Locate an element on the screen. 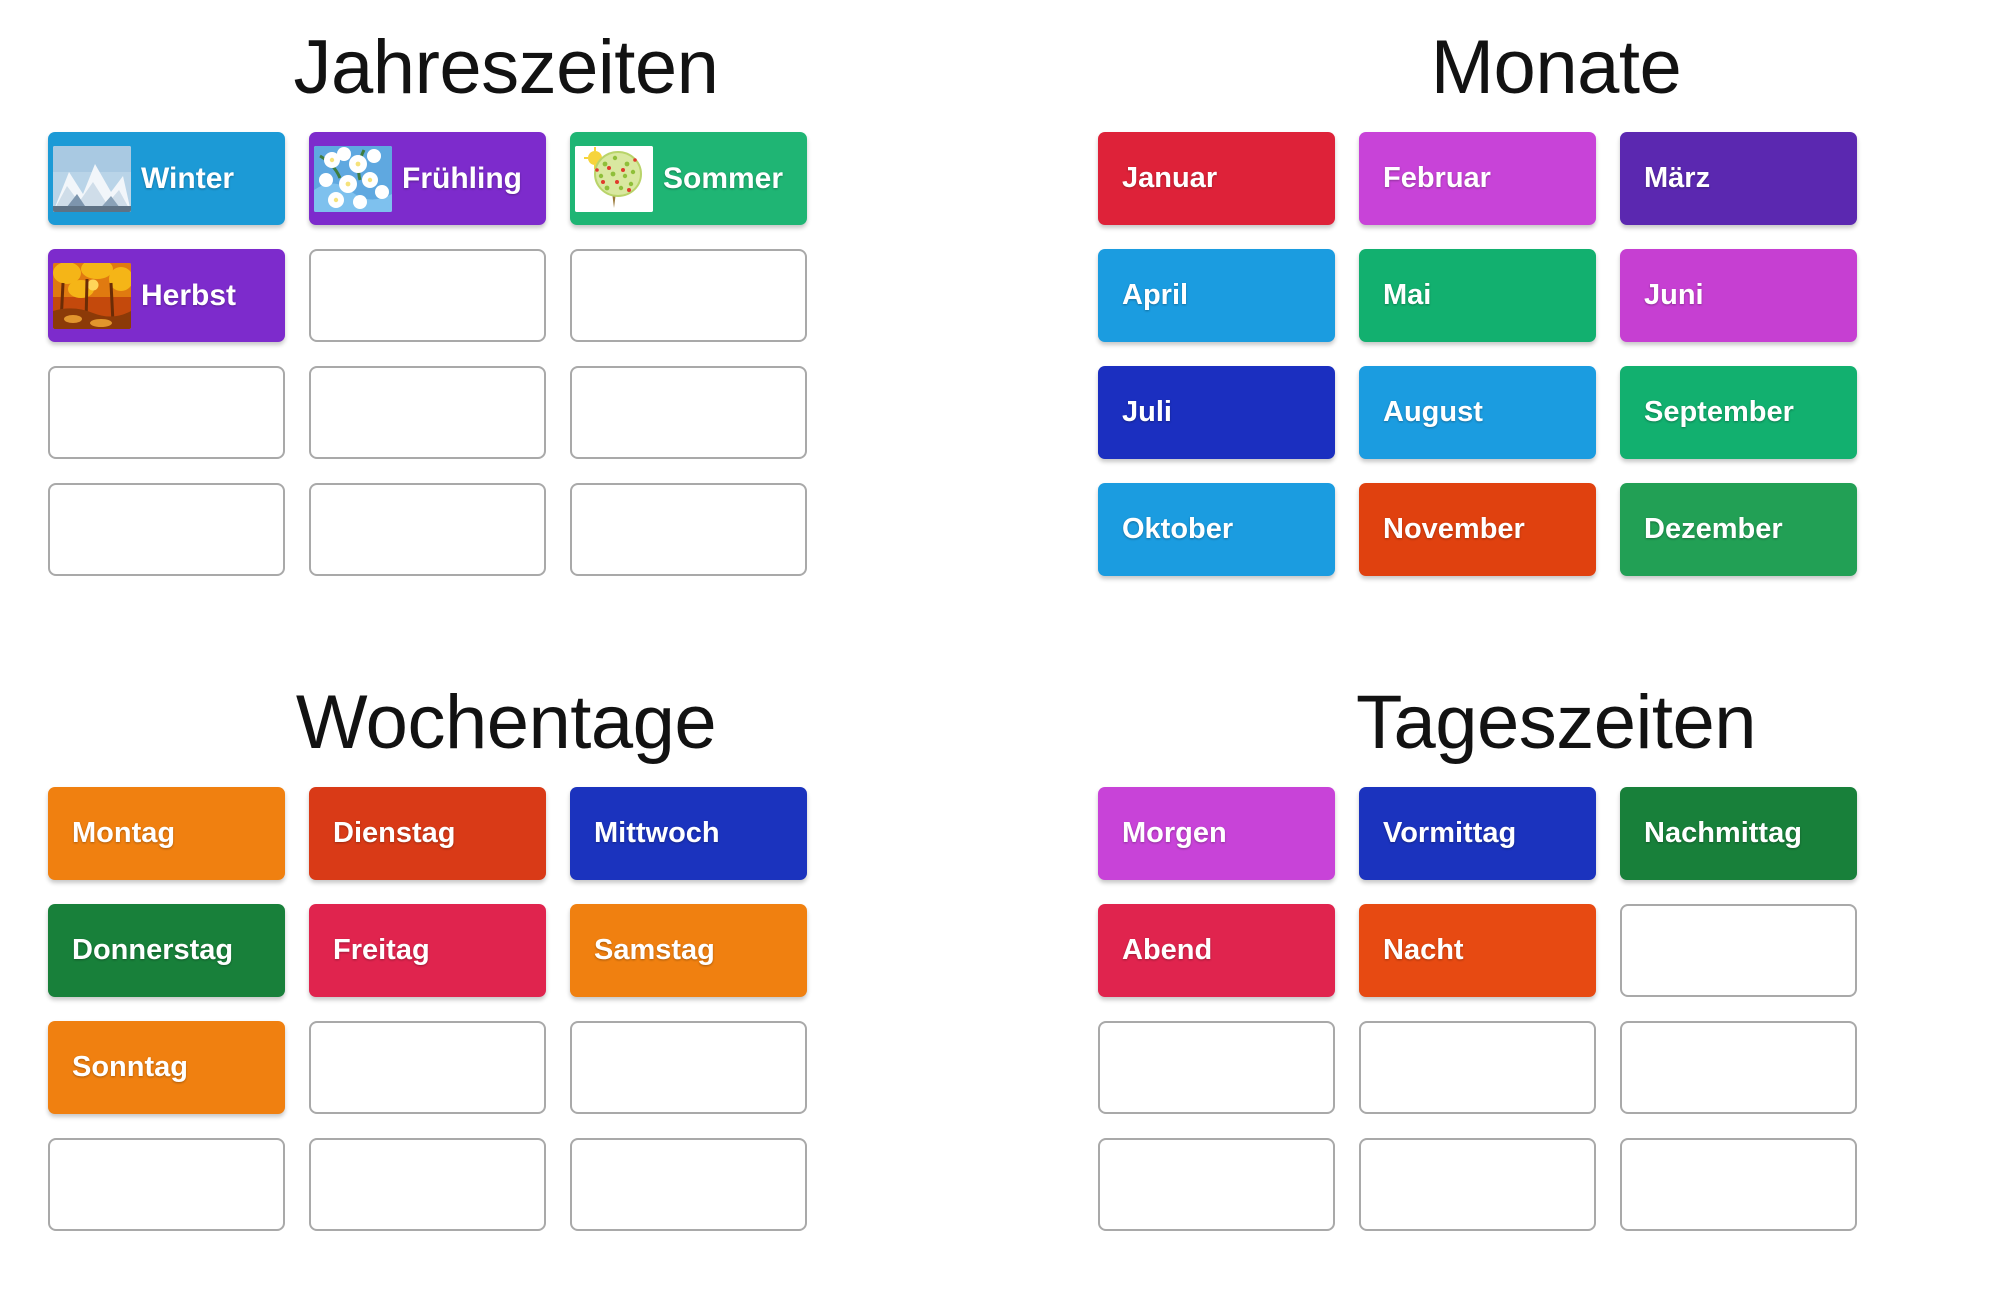 The height and width of the screenshot is (1315, 1994). word-tile-label: Oktober is located at coordinates (1178, 529).